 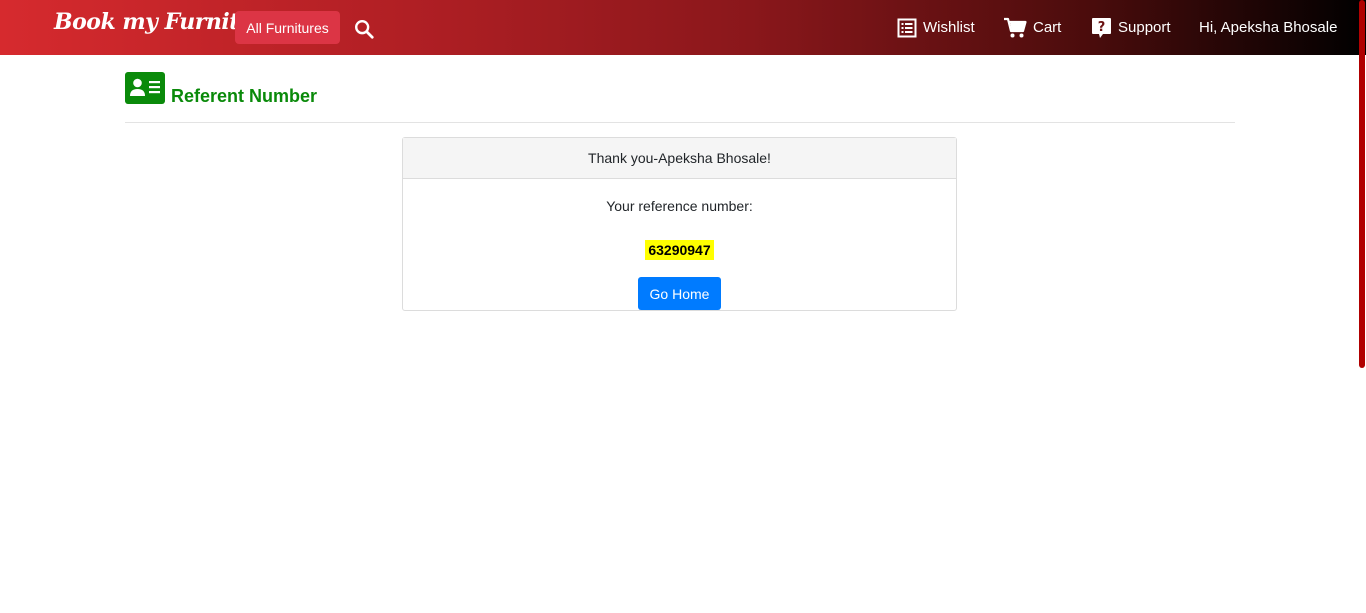 I want to click on nav-wishlist: Wishlist, so click(x=936, y=27).